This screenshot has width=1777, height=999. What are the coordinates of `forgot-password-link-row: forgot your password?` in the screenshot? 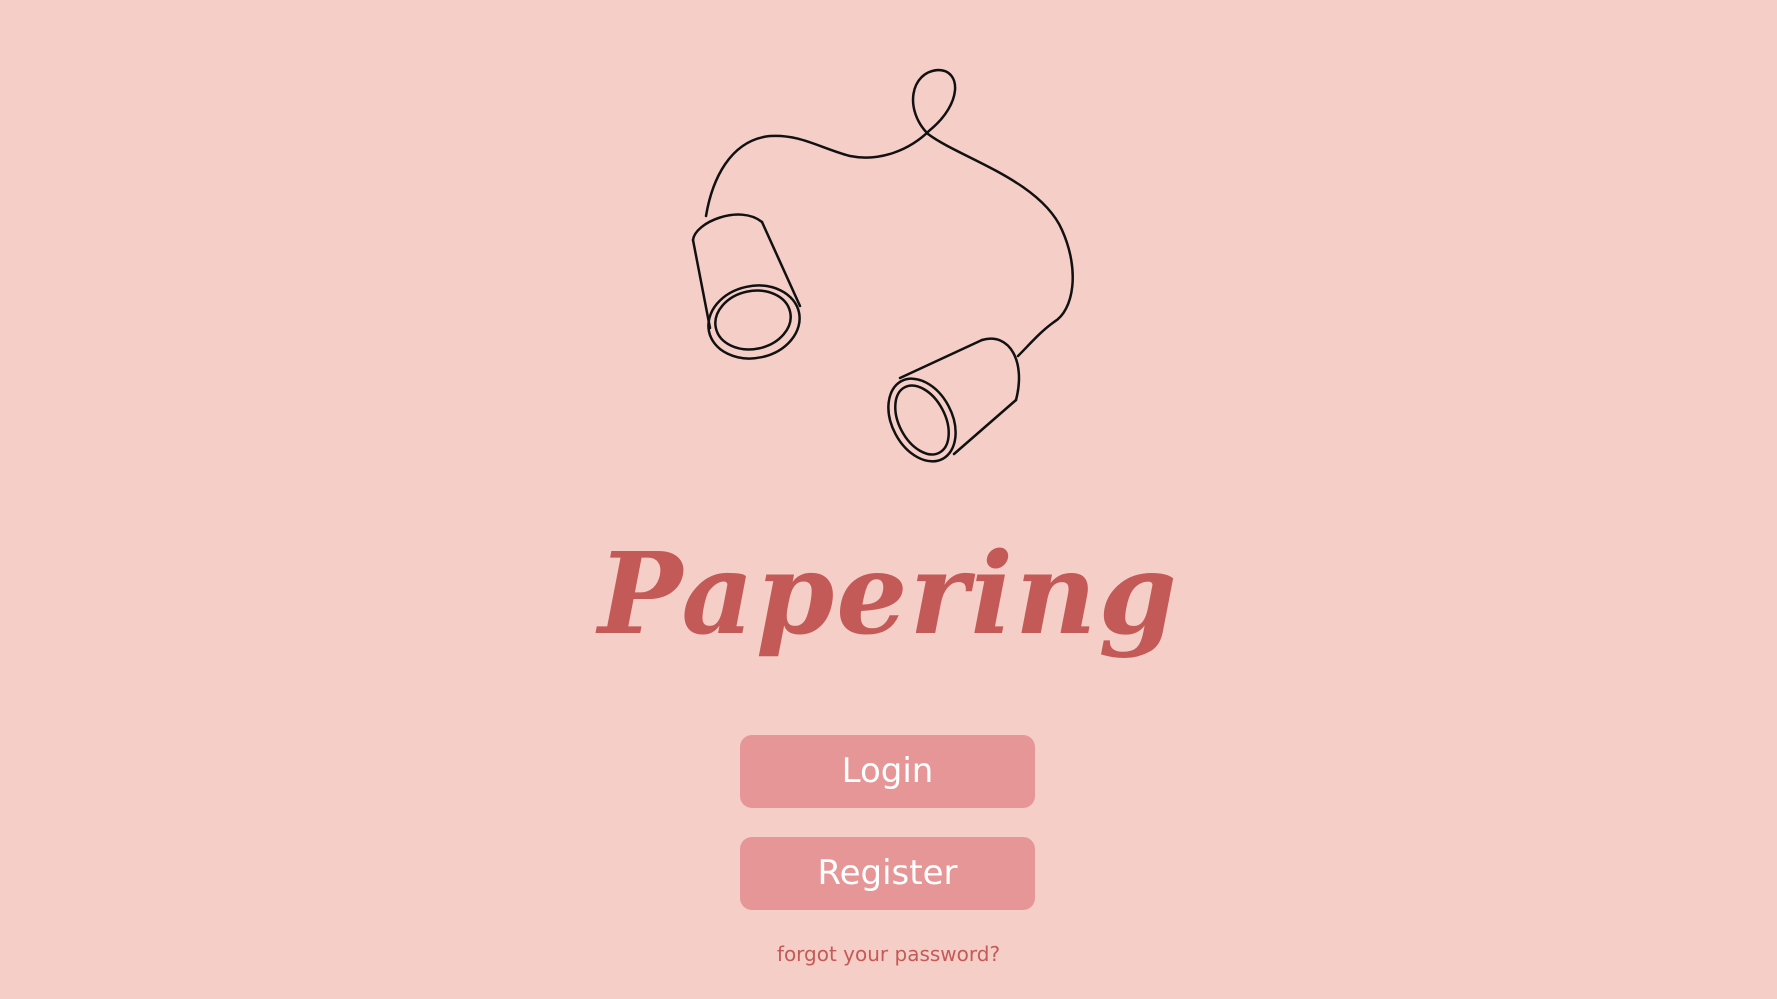 It's located at (888, 954).